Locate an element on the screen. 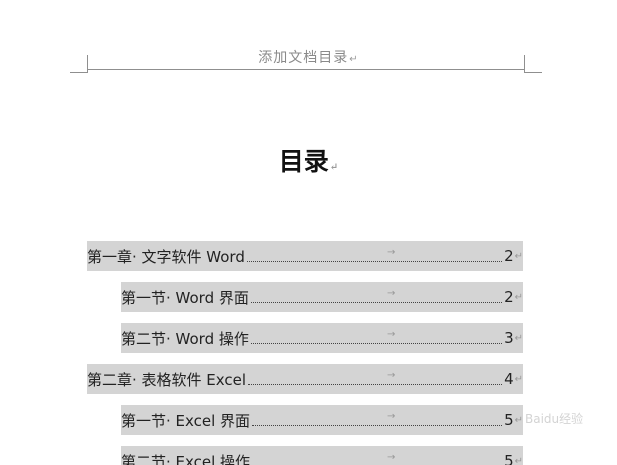  toc-entry: 第一节· Excel 界面 → 5 ↵ is located at coordinates (322, 420).